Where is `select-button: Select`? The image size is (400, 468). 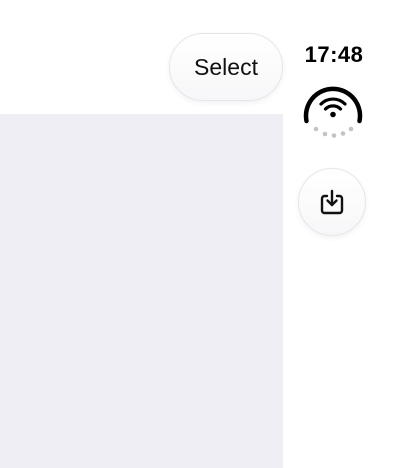 select-button: Select is located at coordinates (226, 67).